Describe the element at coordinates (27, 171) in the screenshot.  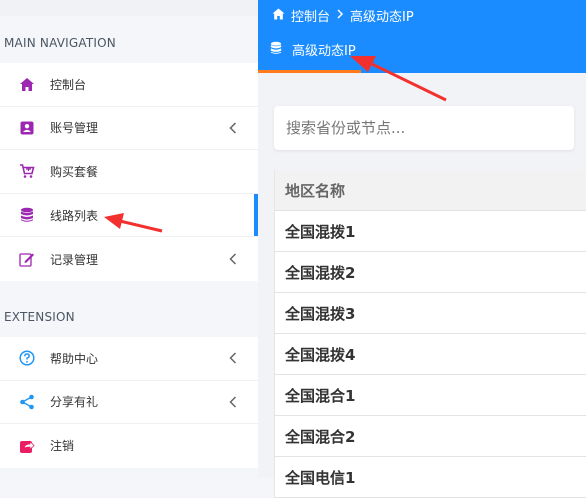
I see `cart-icon` at that location.